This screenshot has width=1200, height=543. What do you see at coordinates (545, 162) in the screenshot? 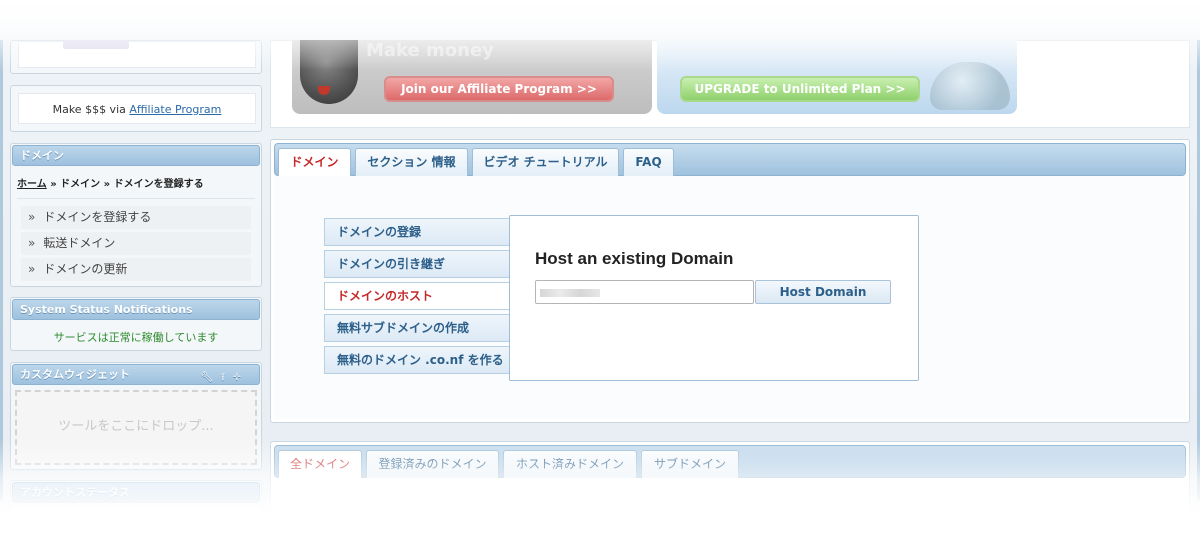
I see `tab-video-tutorial: ビデオ チュートリアル` at bounding box center [545, 162].